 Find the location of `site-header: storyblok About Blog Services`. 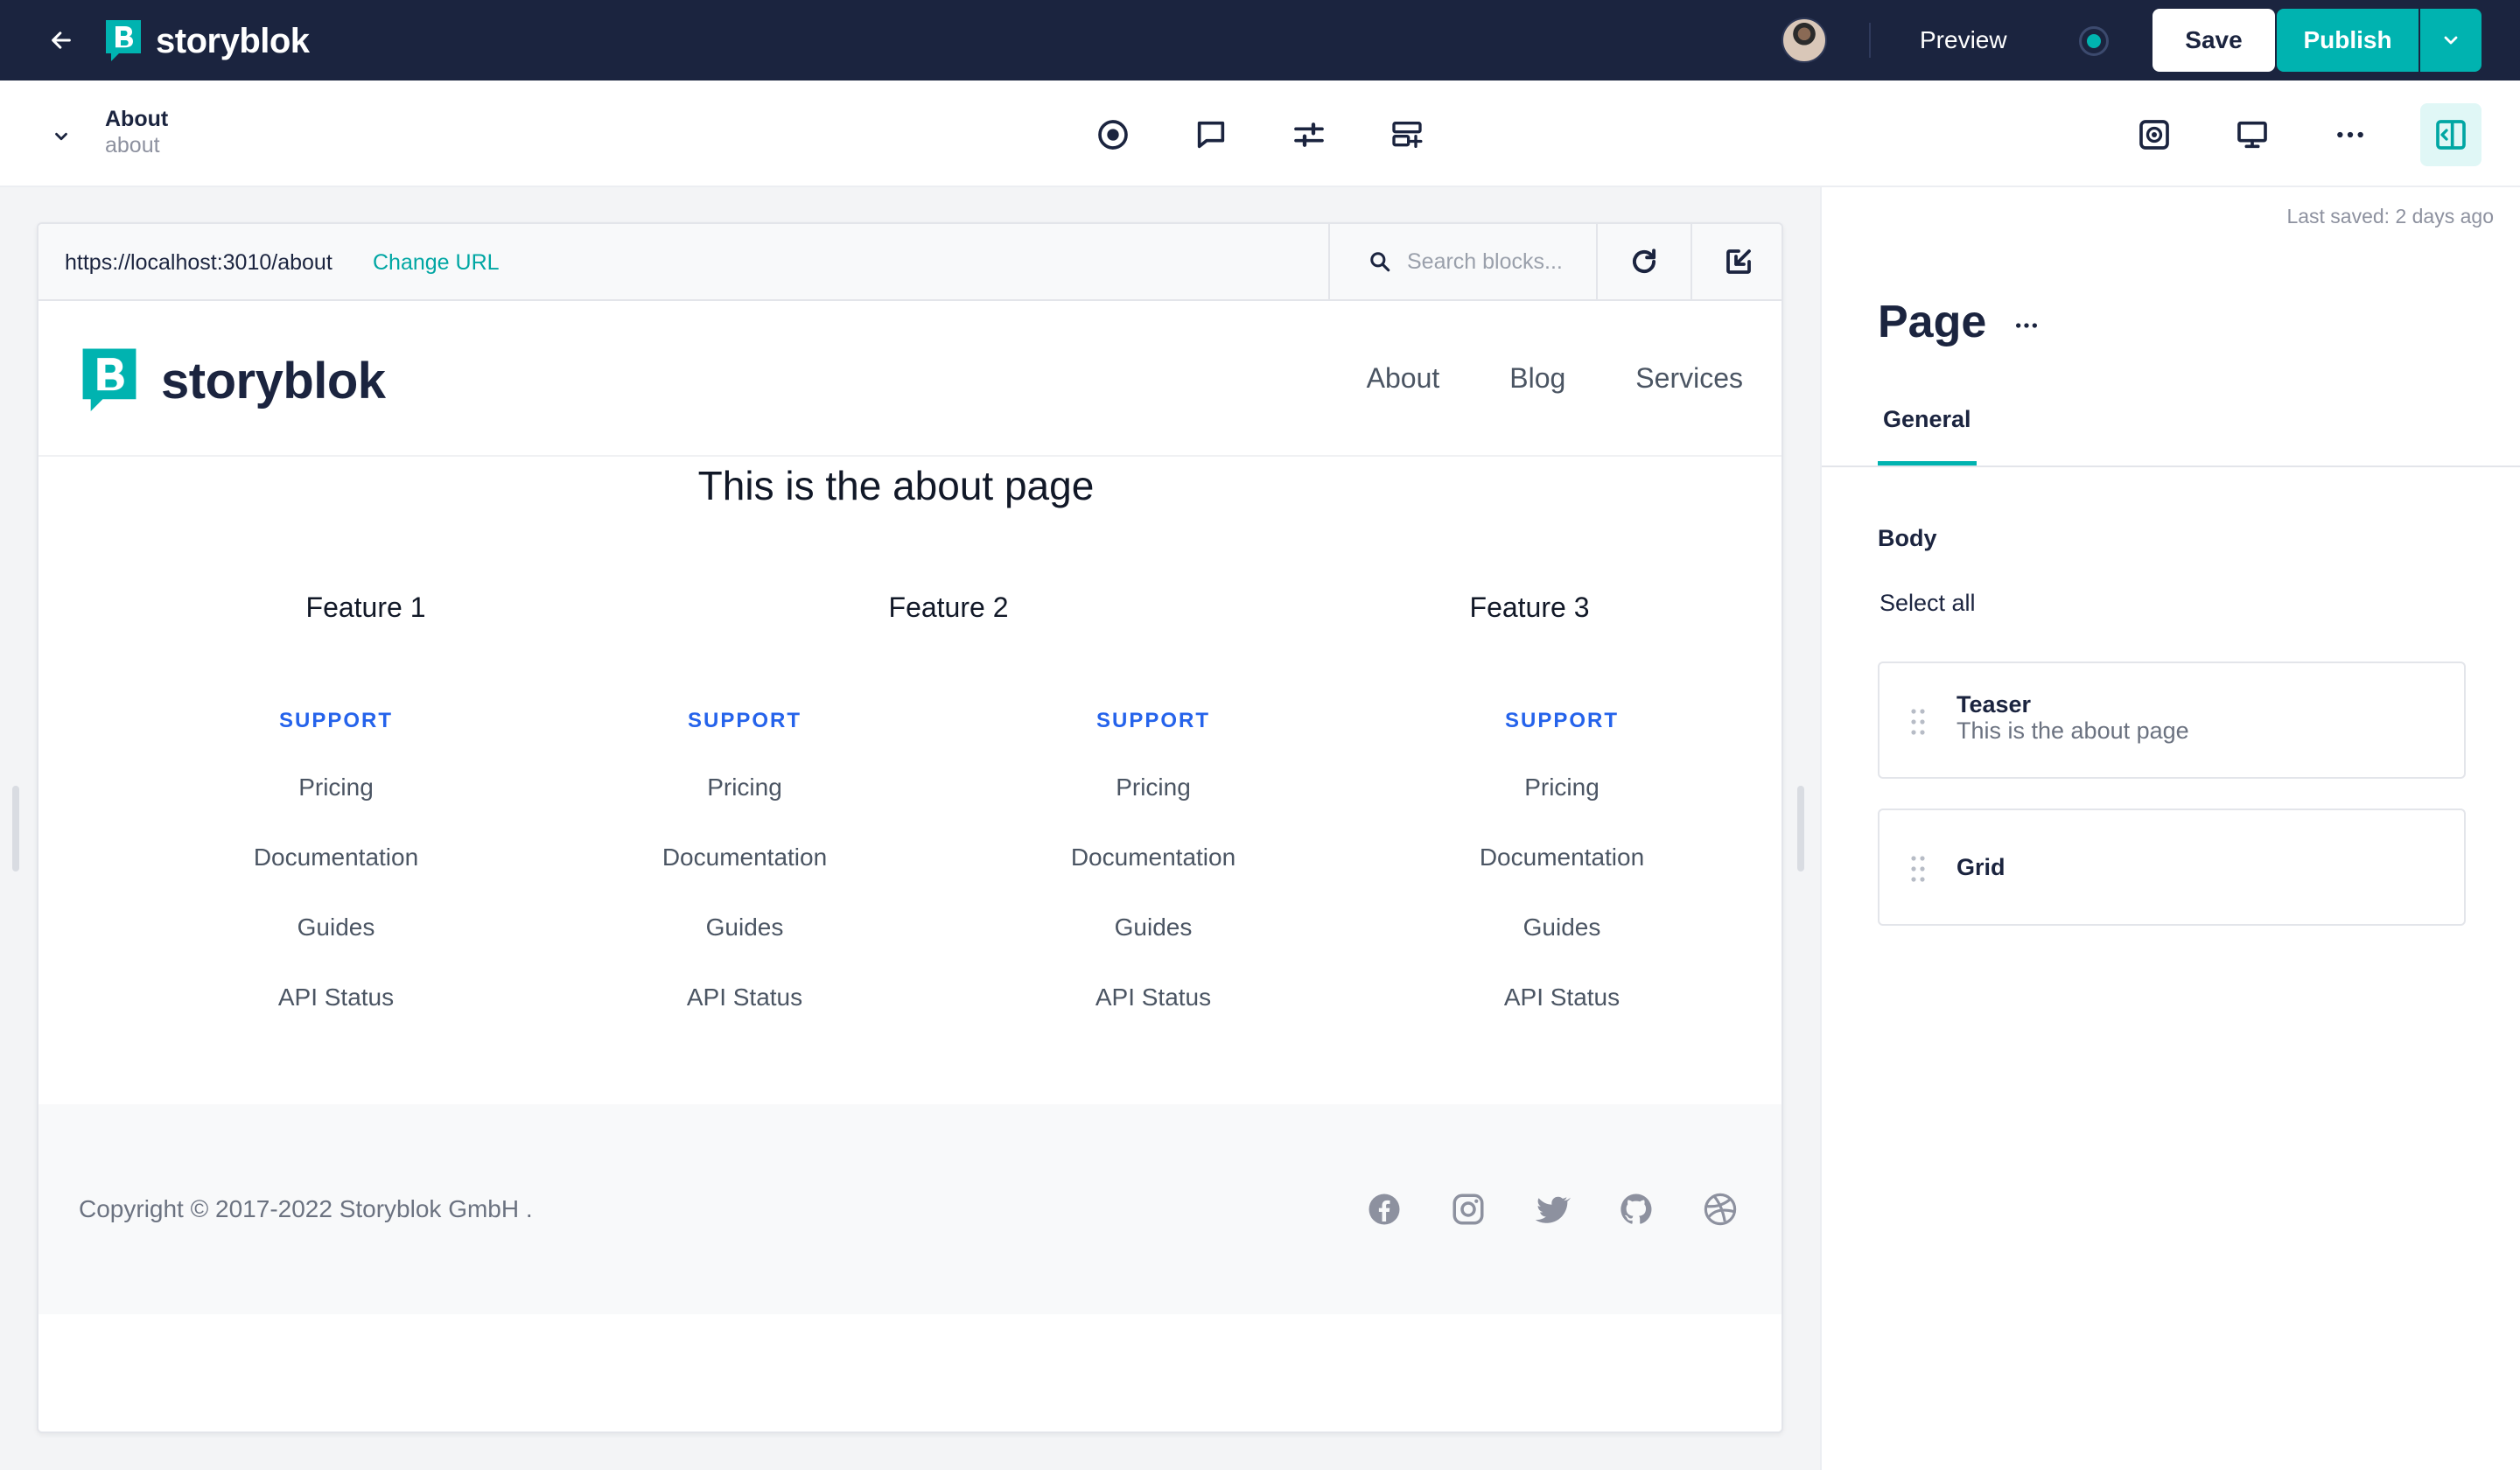

site-header: storyblok About Blog Services is located at coordinates (910, 379).